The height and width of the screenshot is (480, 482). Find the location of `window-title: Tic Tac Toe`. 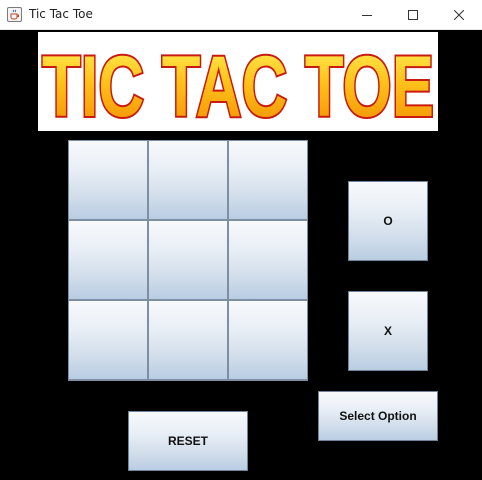

window-title: Tic Tac Toe is located at coordinates (61, 14).